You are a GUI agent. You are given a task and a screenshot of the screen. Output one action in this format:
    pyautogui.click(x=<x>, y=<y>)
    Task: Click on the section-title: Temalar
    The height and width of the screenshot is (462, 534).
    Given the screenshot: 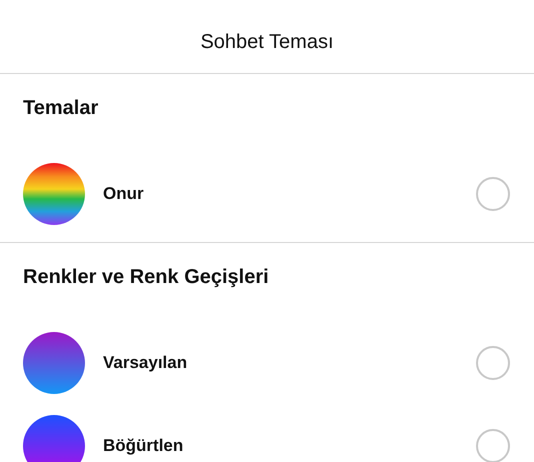 What is the action you would take?
    pyautogui.click(x=60, y=108)
    